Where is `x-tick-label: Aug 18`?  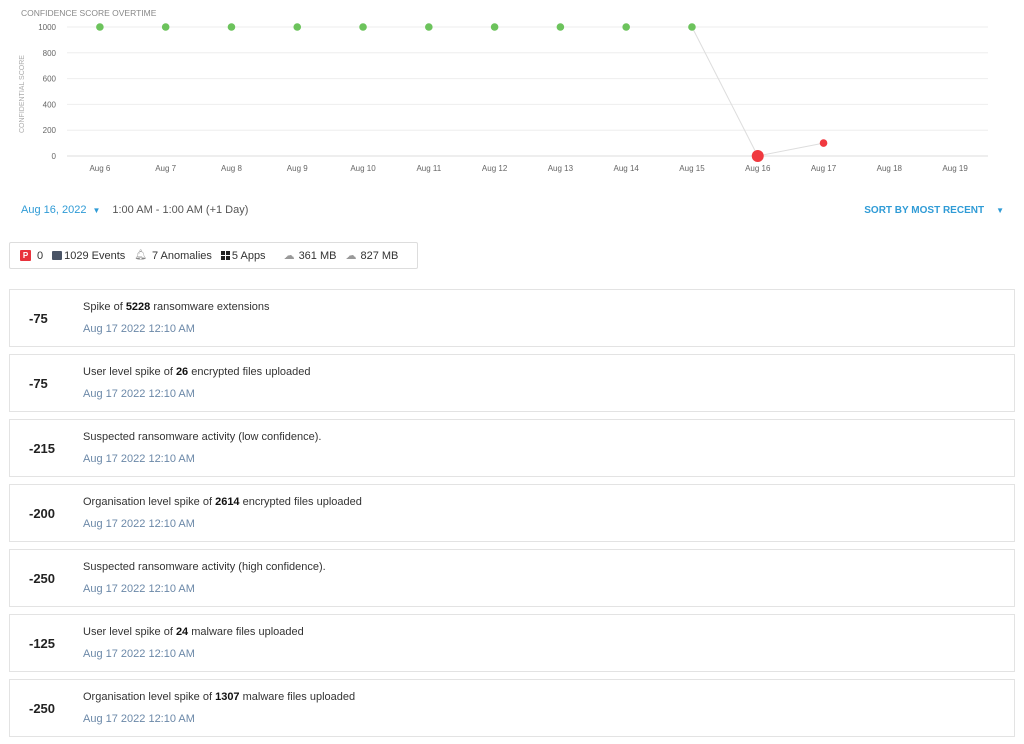
x-tick-label: Aug 18 is located at coordinates (890, 168).